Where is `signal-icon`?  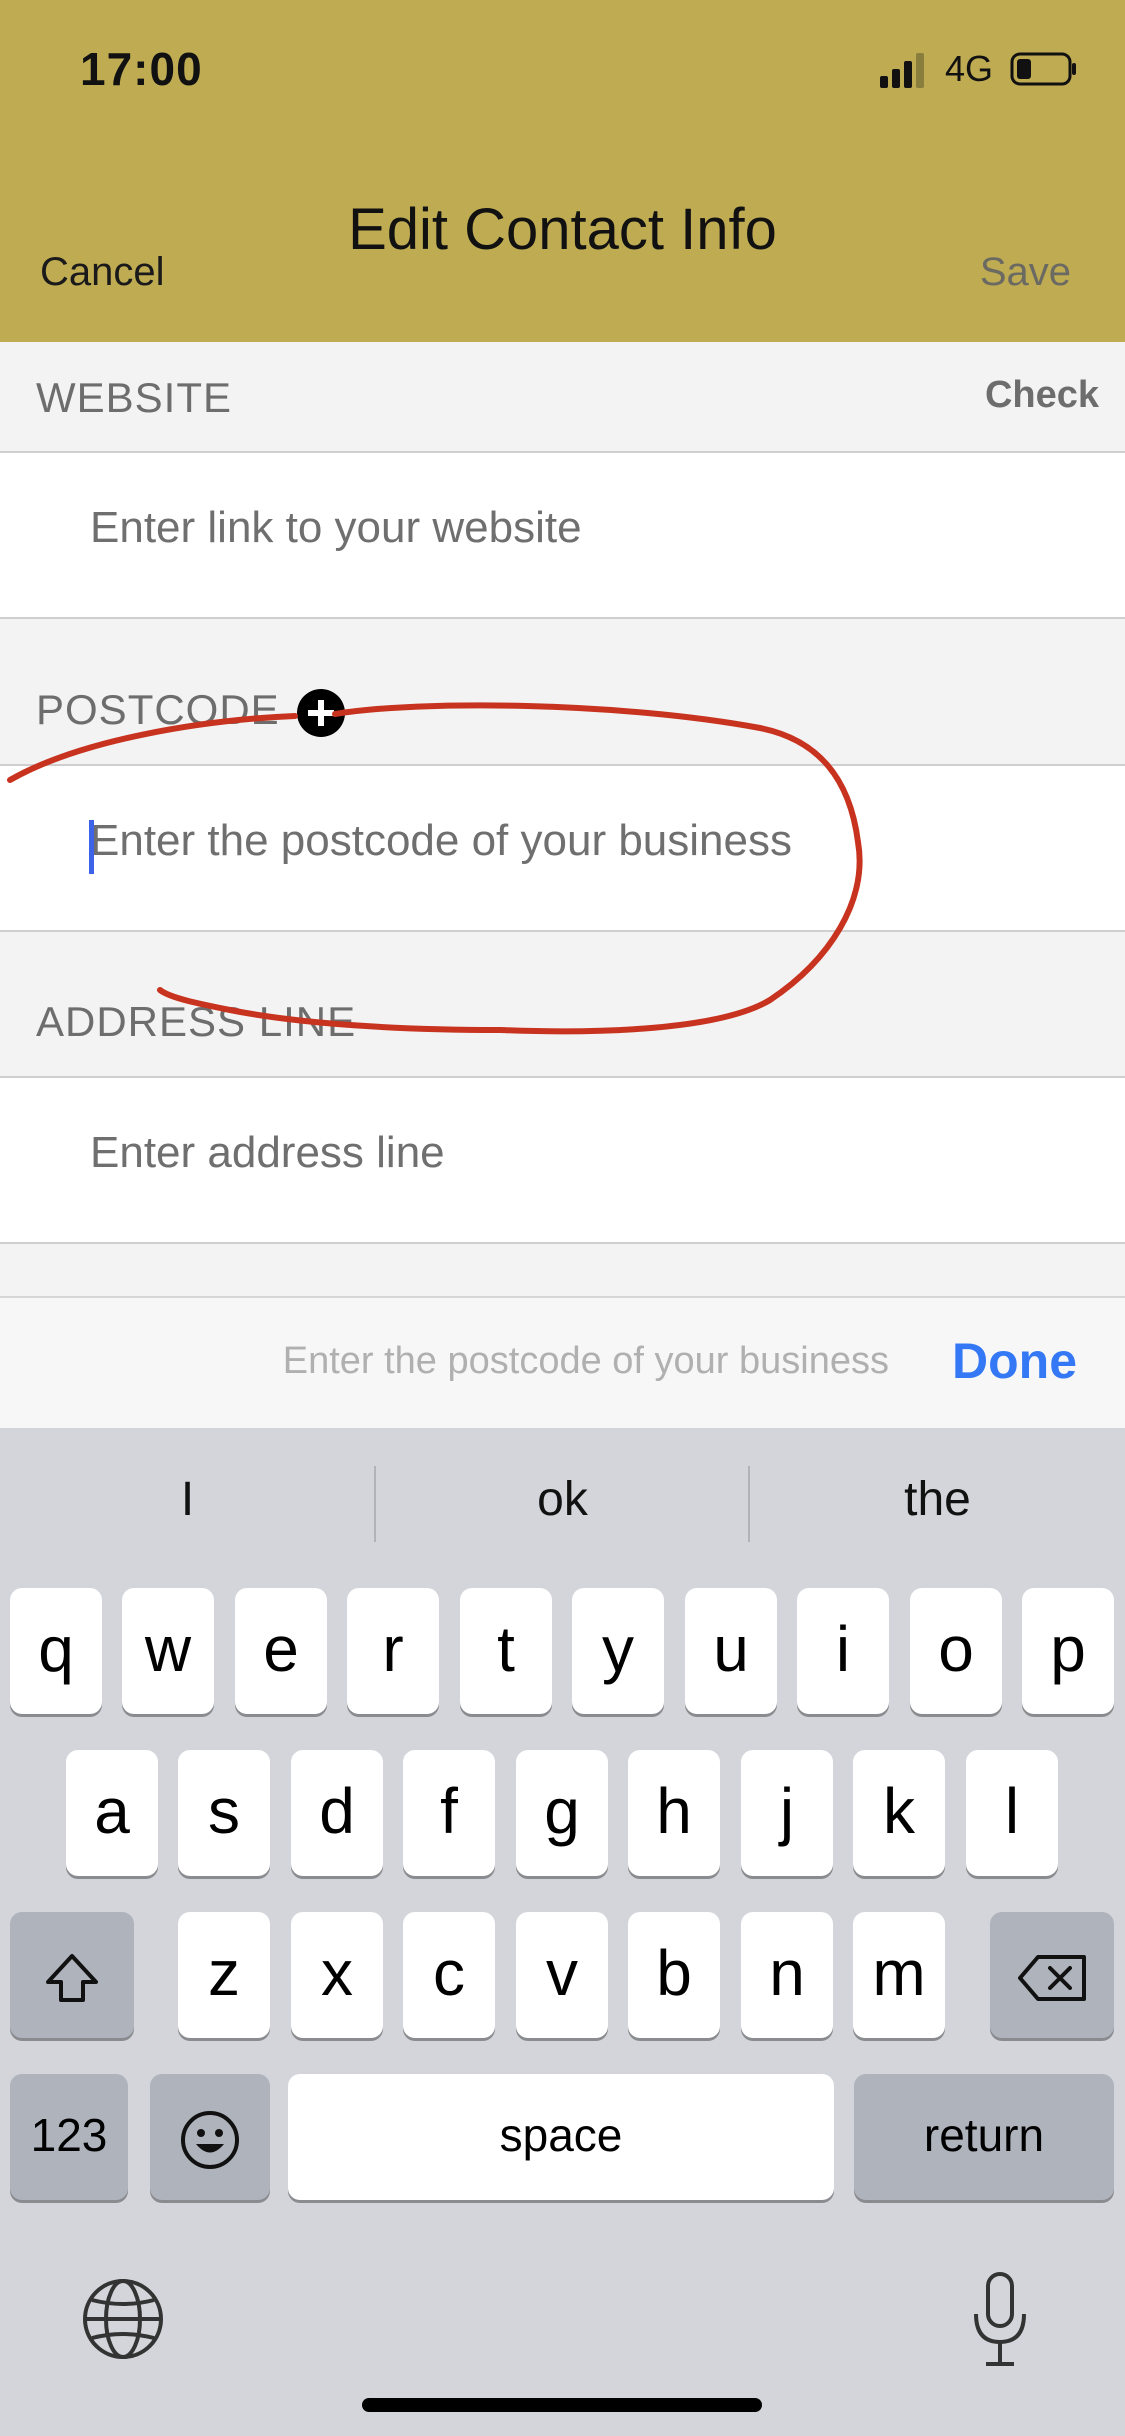
signal-icon is located at coordinates (902, 70).